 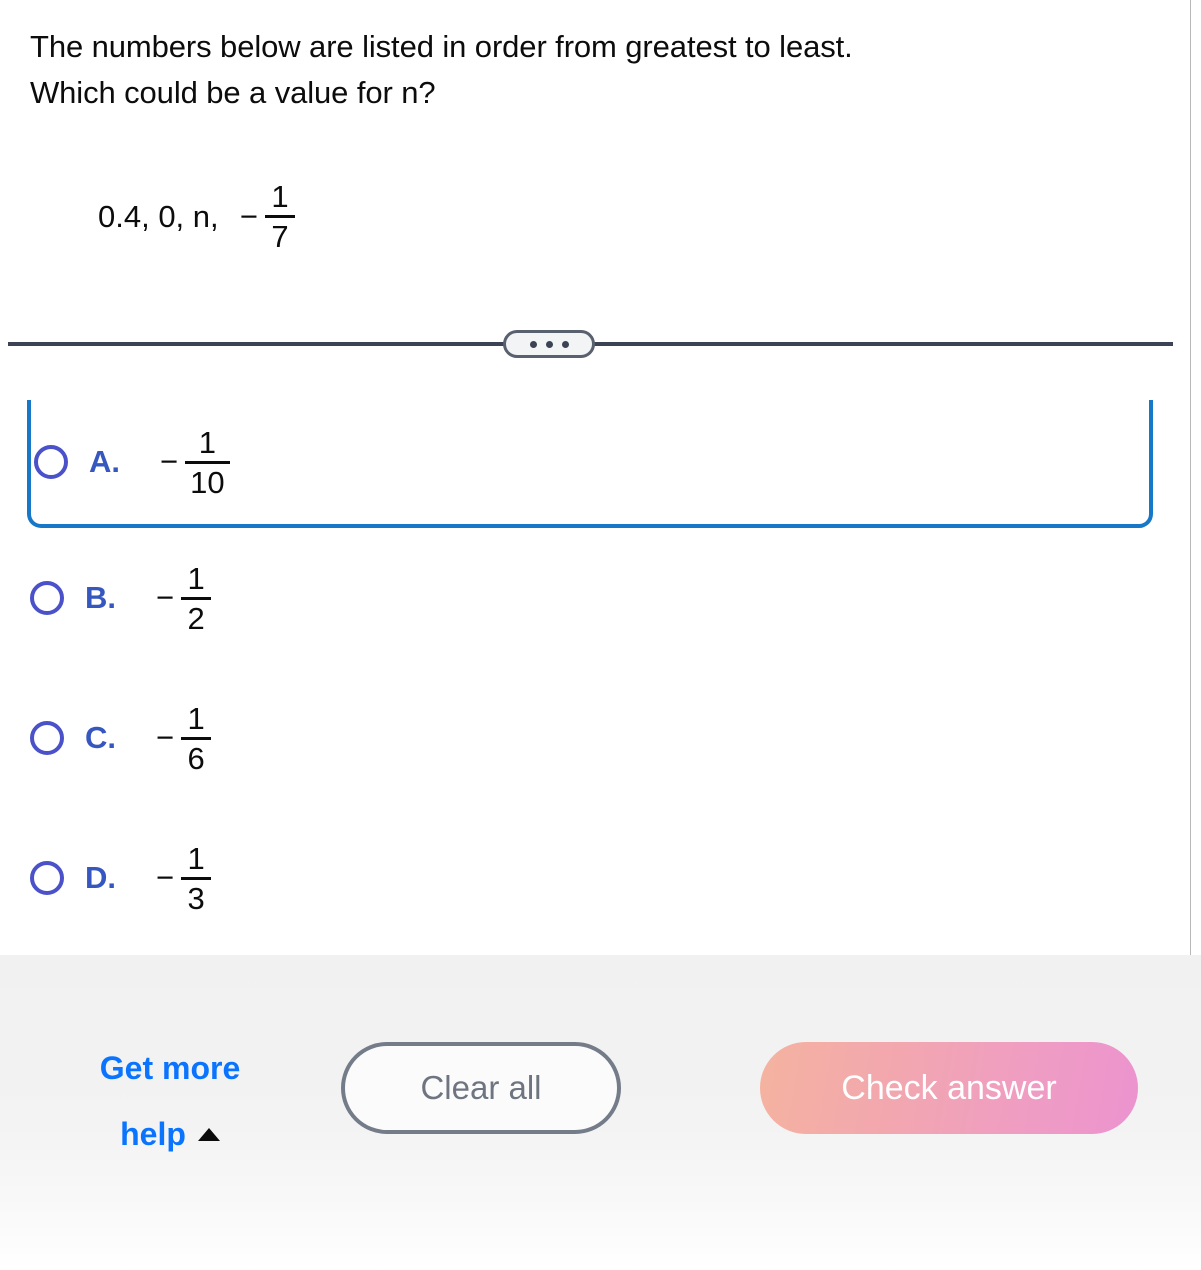 I want to click on choice-value-c: − 1 6, so click(x=182, y=738).